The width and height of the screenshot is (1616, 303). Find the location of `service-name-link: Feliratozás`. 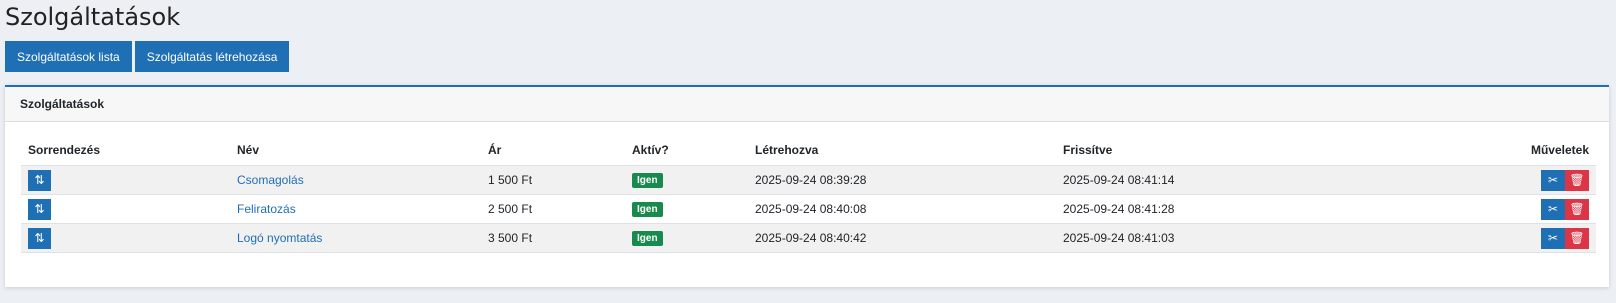

service-name-link: Feliratozás is located at coordinates (266, 209).